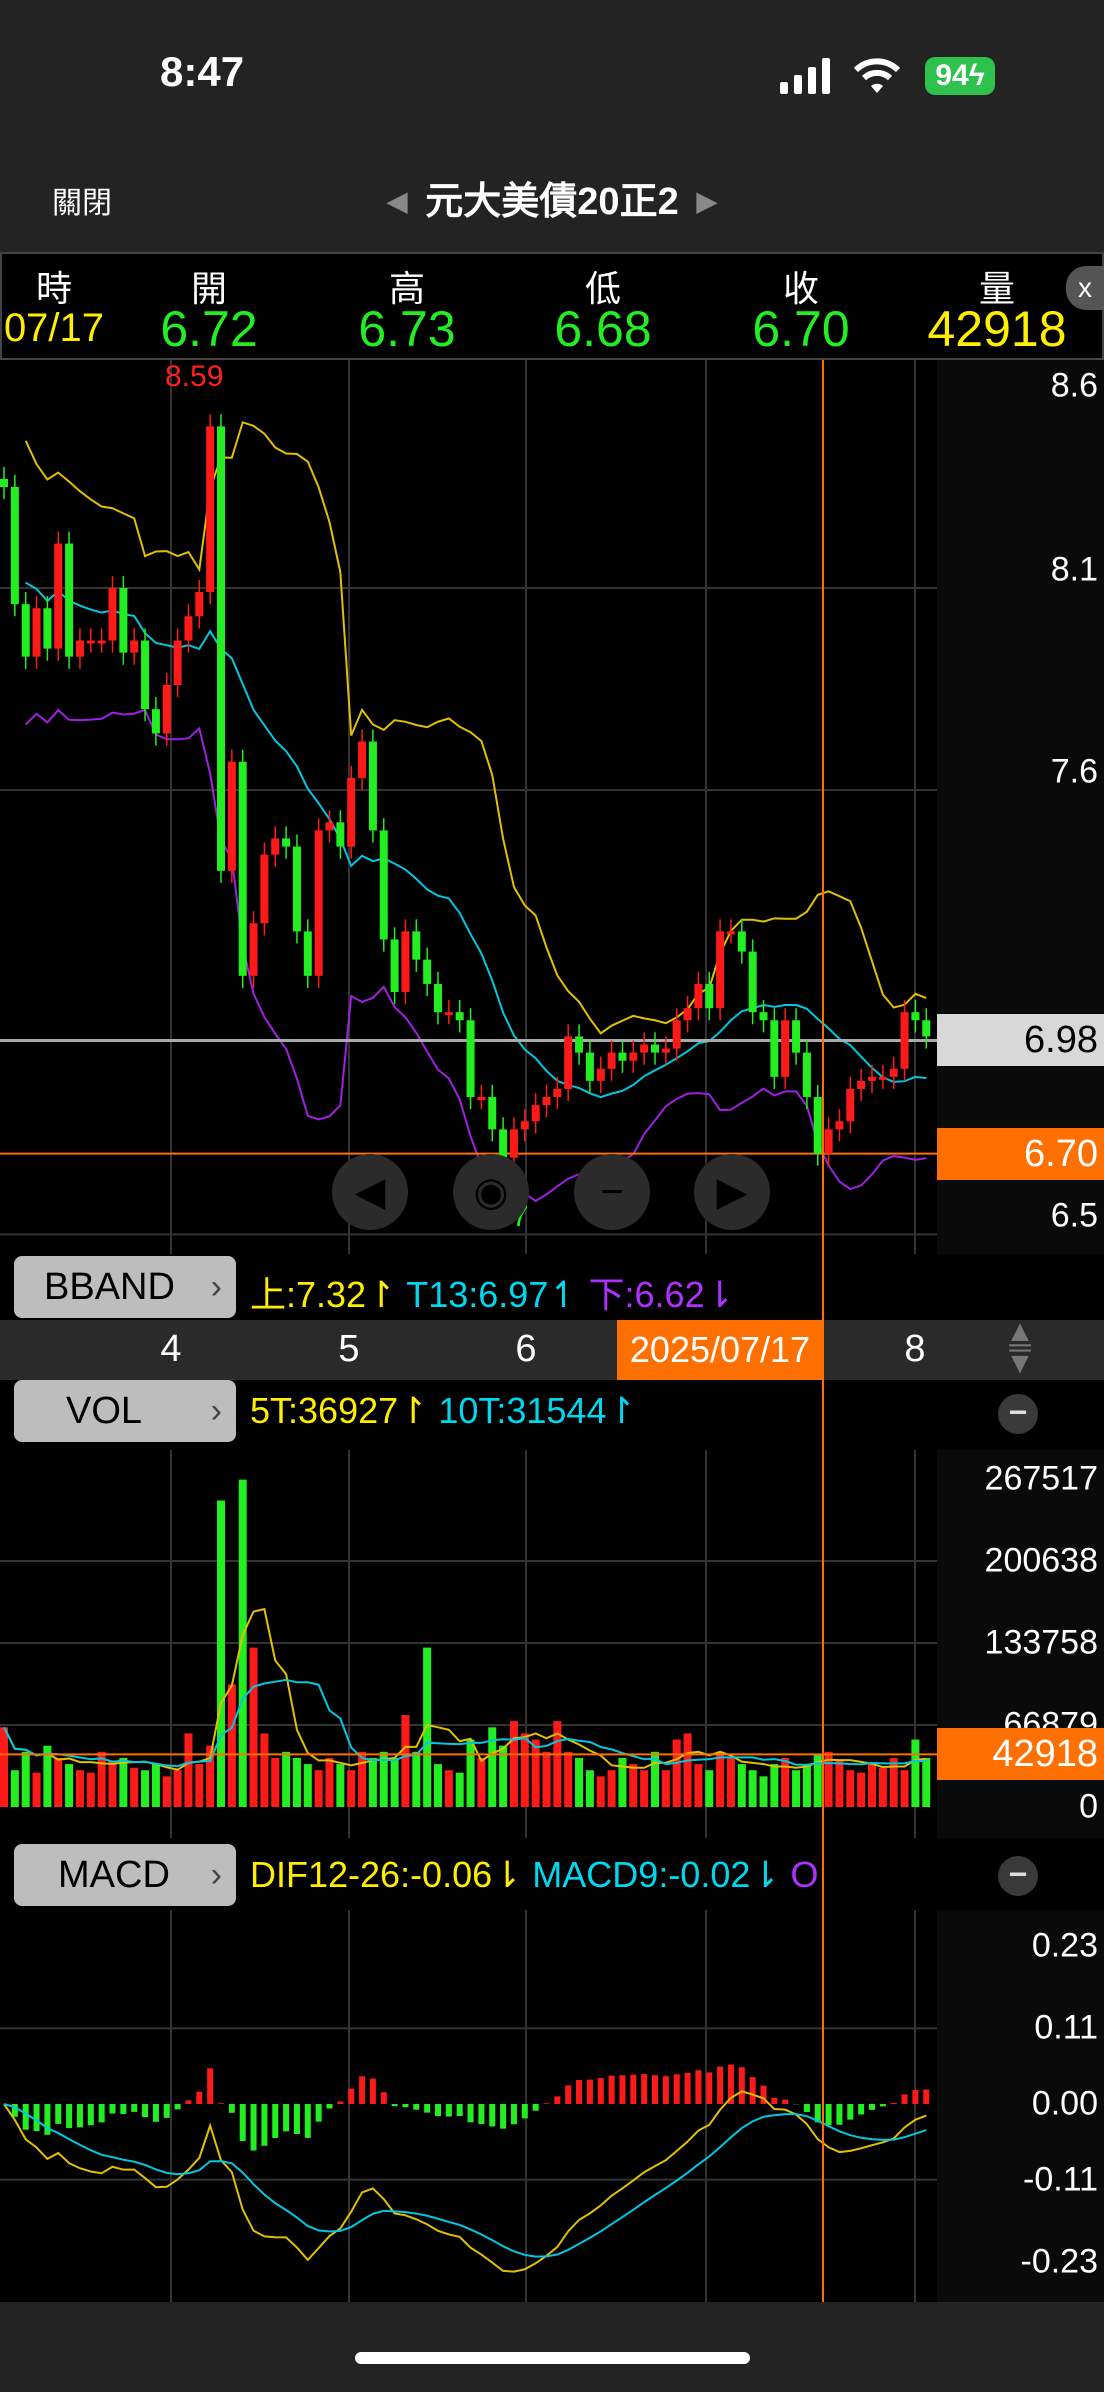 The height and width of the screenshot is (2392, 1104). I want to click on price-axis-label: 8.6, so click(1074, 385).